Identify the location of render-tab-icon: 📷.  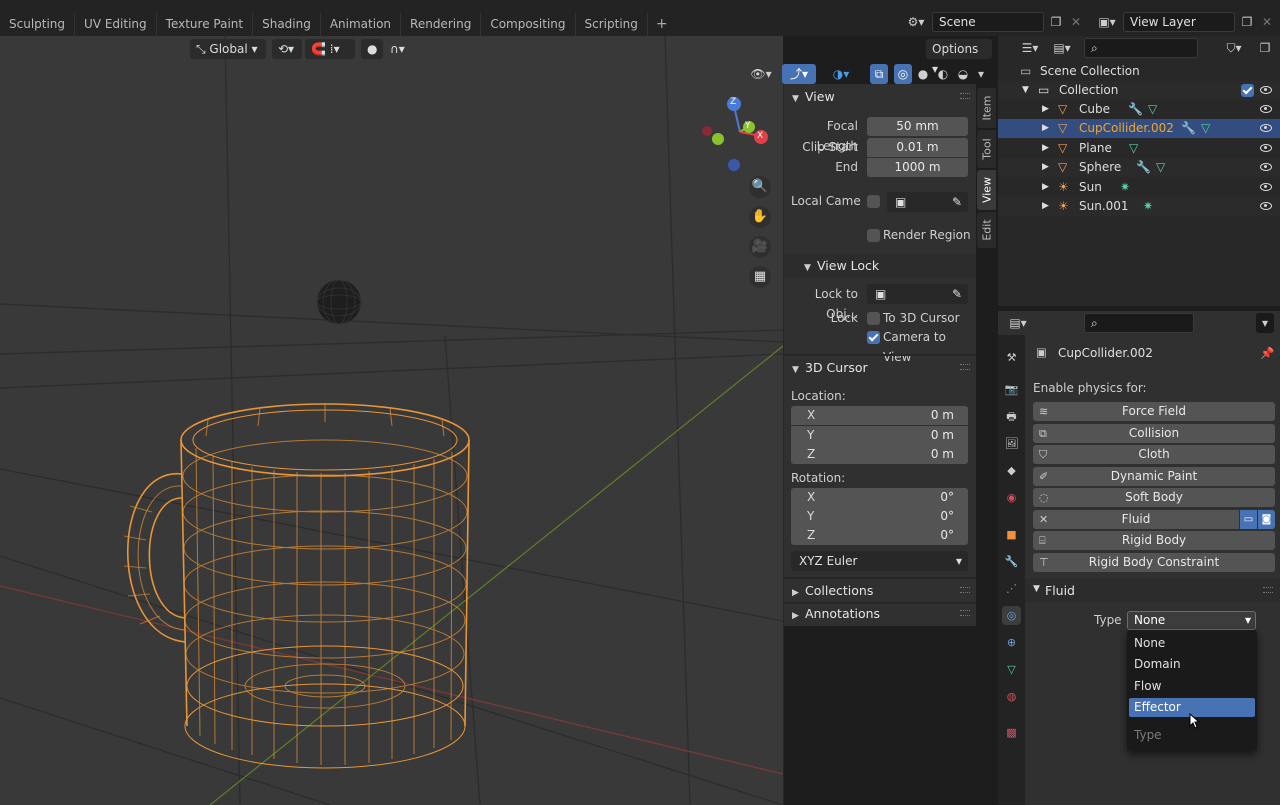
(1011, 389).